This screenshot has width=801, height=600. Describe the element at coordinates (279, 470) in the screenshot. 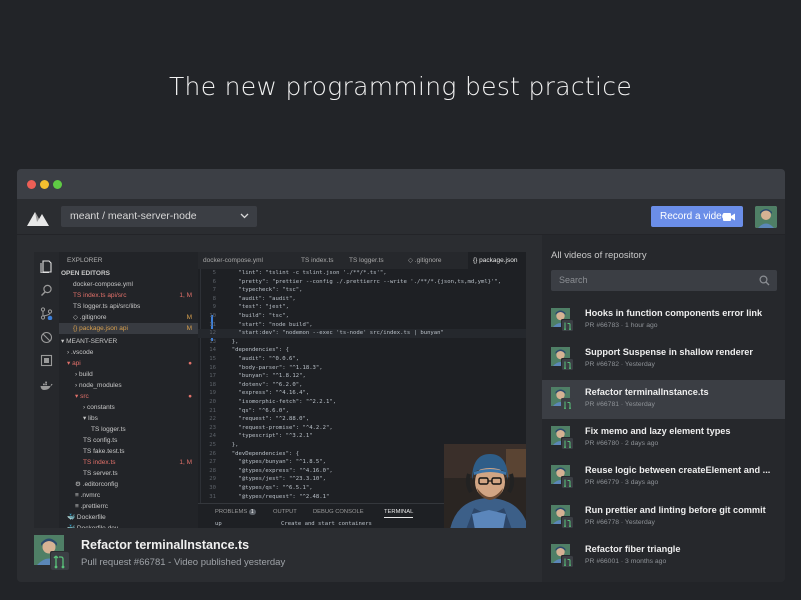

I see `code-text: "@types/express": "^4.16.0",` at that location.